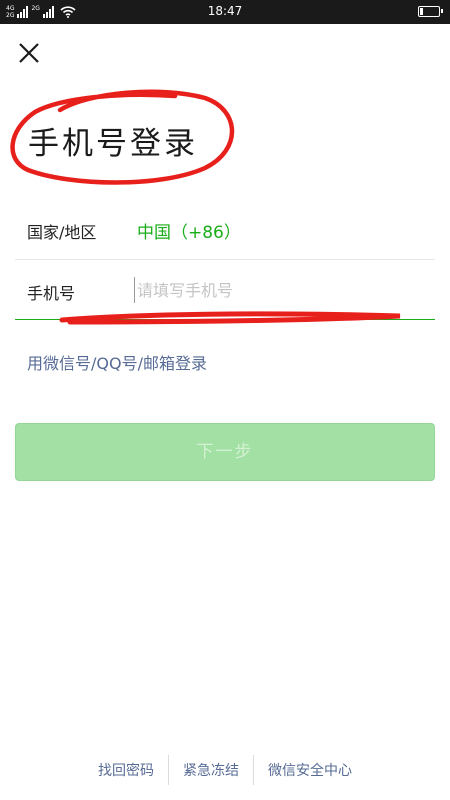  Describe the element at coordinates (117, 362) in the screenshot. I see `alt-login-link: 用微信号/QQ号/邮箱登录` at that location.